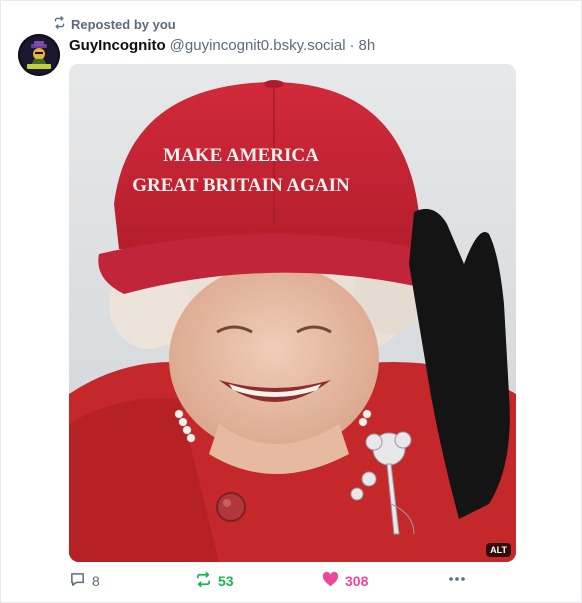 The width and height of the screenshot is (582, 603). I want to click on like-count: 308, so click(357, 581).